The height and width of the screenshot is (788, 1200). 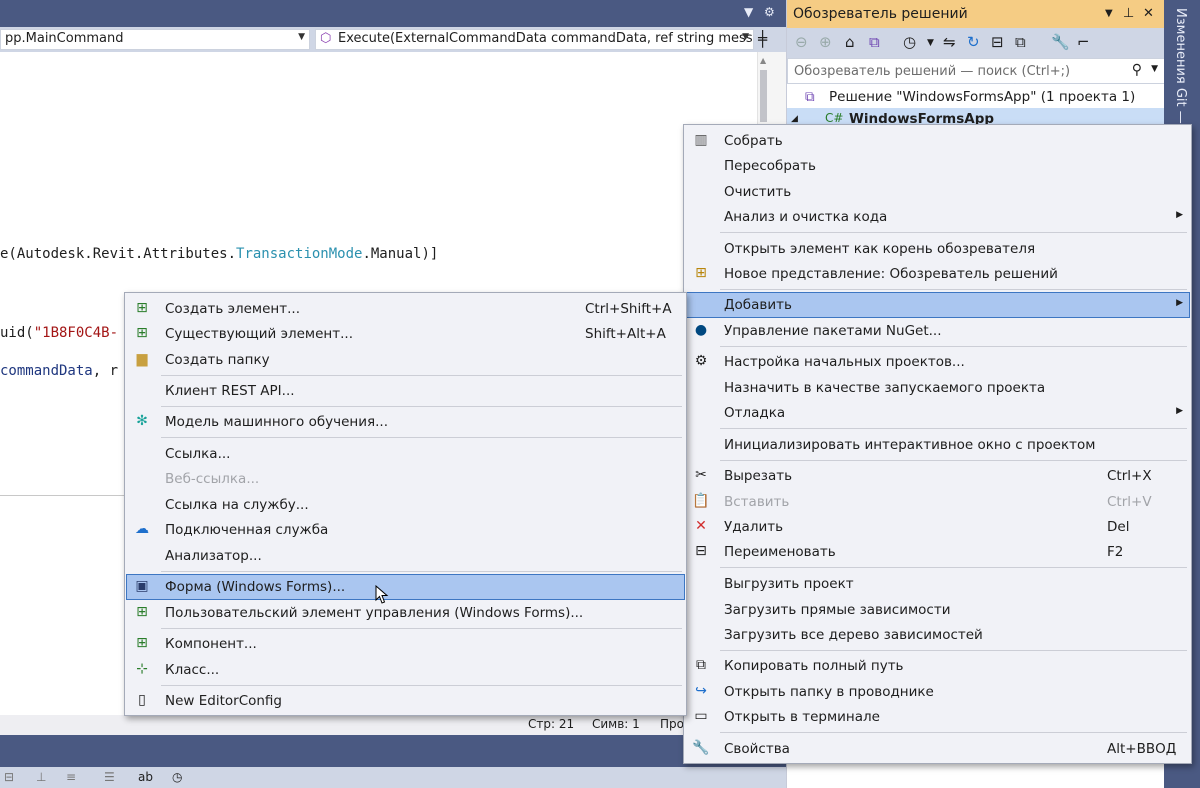 I want to click on scroll-up-icon: ▲, so click(x=763, y=60).